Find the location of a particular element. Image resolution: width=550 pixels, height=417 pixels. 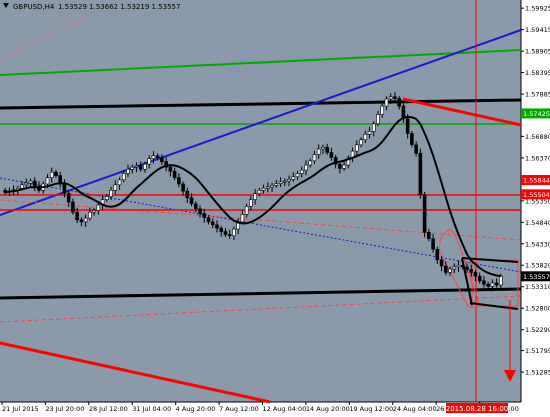

price-tick-label: 1.51795 is located at coordinates (537, 351).